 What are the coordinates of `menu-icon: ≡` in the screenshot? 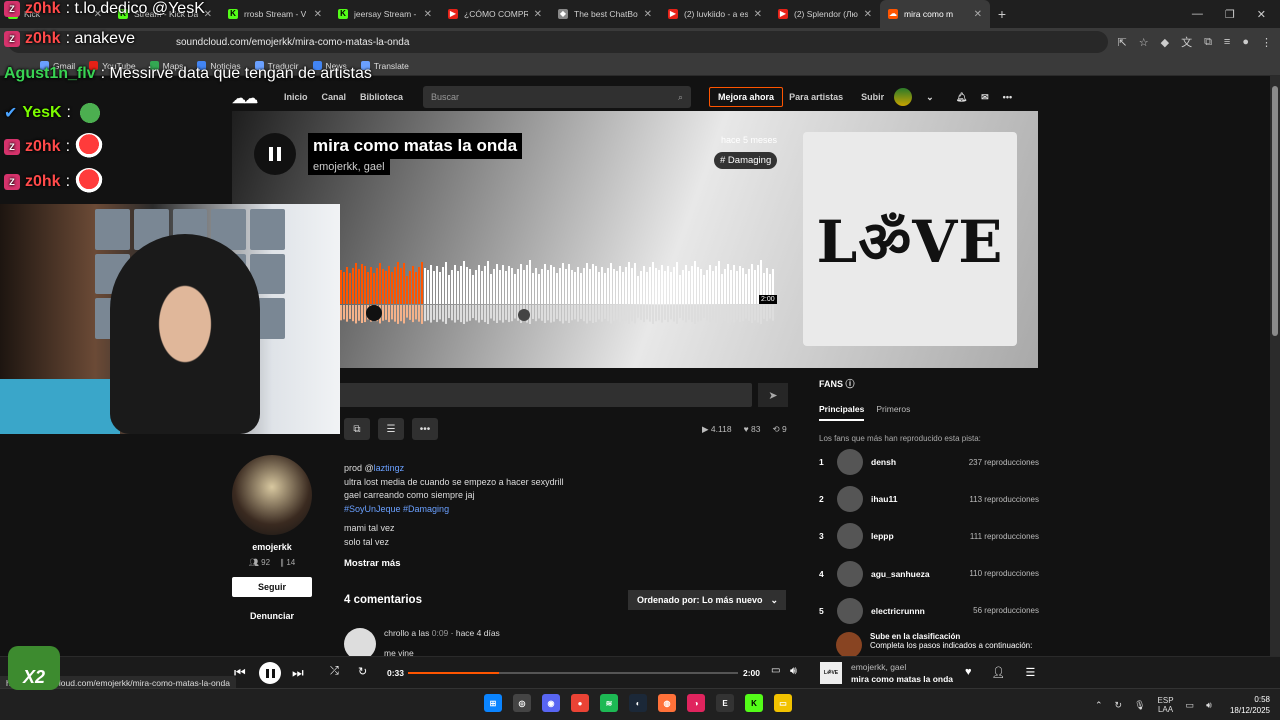 It's located at (1227, 42).